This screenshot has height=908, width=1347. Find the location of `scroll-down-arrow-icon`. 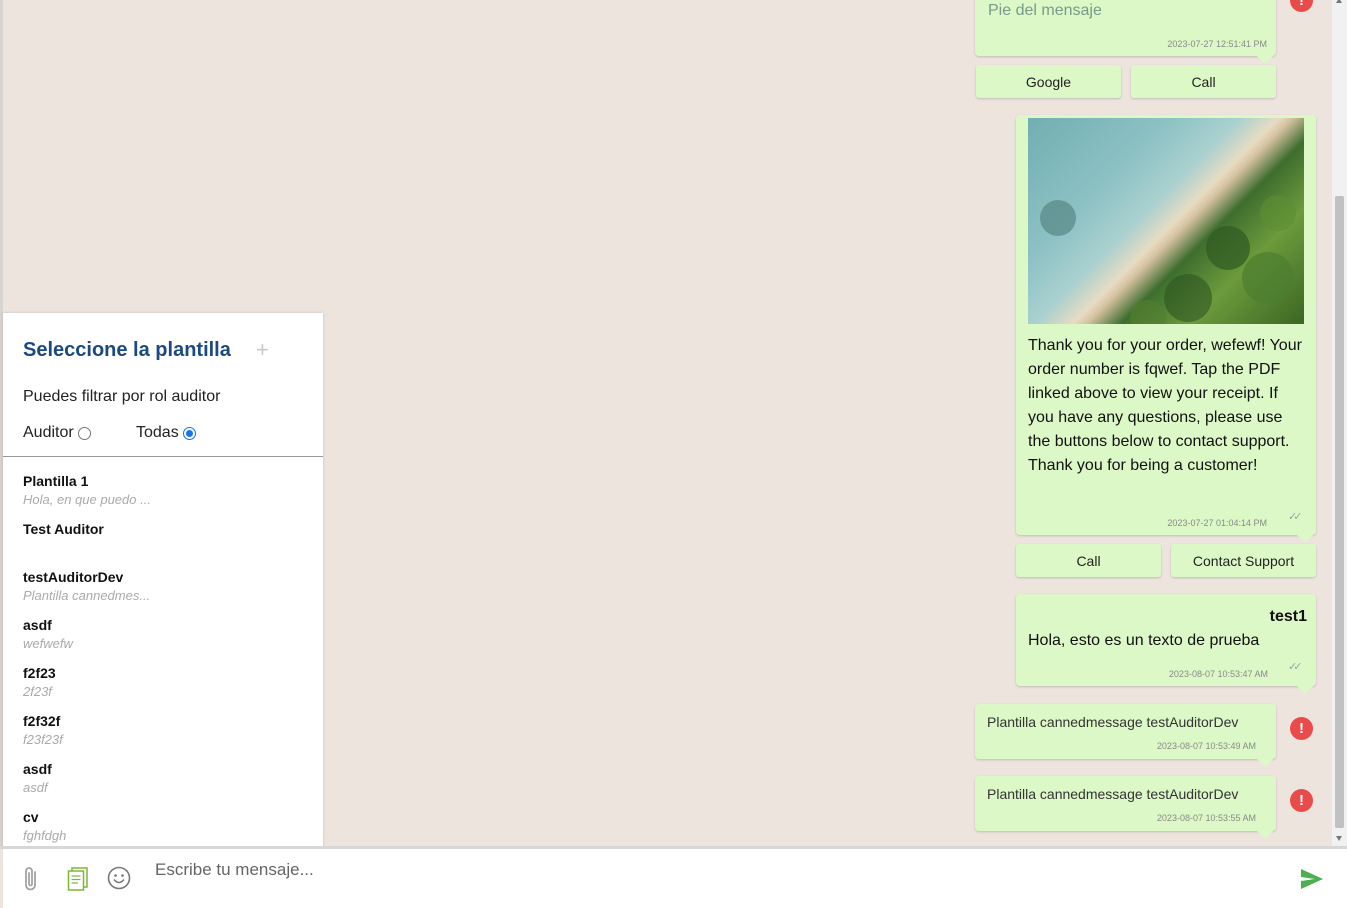

scroll-down-arrow-icon is located at coordinates (1339, 838).